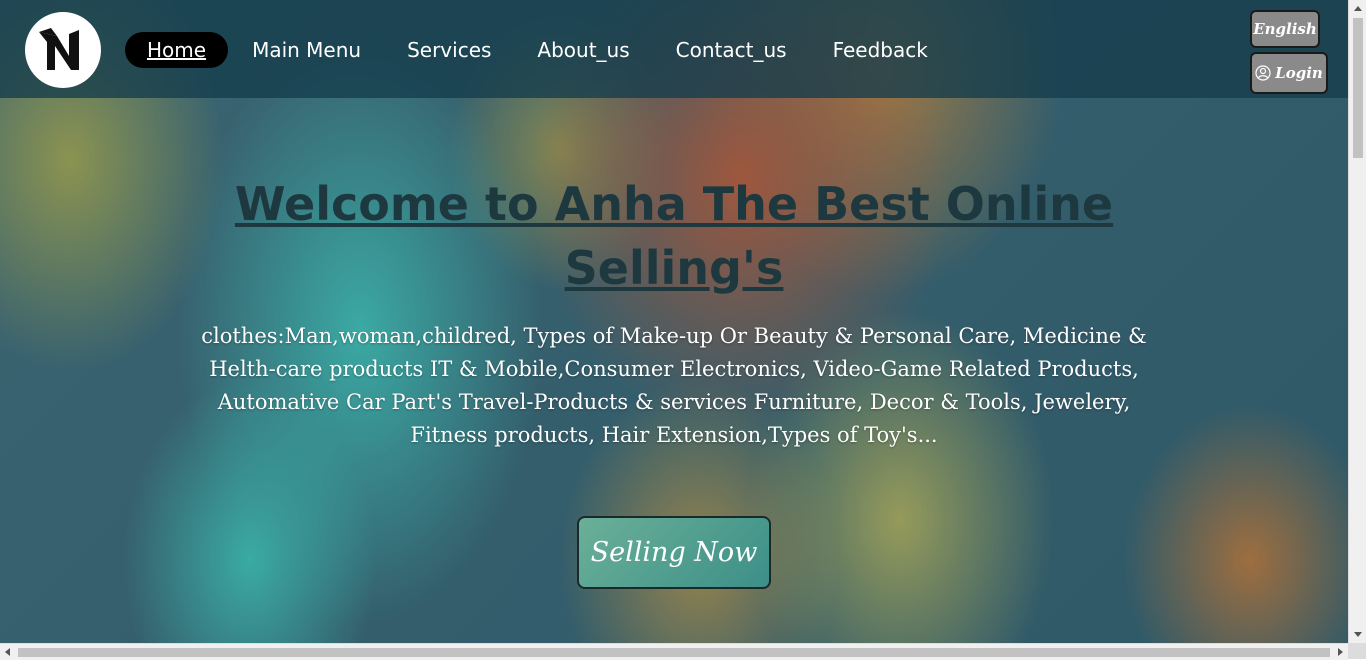 This screenshot has height=660, width=1366. What do you see at coordinates (583, 50) in the screenshot?
I see `nav-about-us: About_us` at bounding box center [583, 50].